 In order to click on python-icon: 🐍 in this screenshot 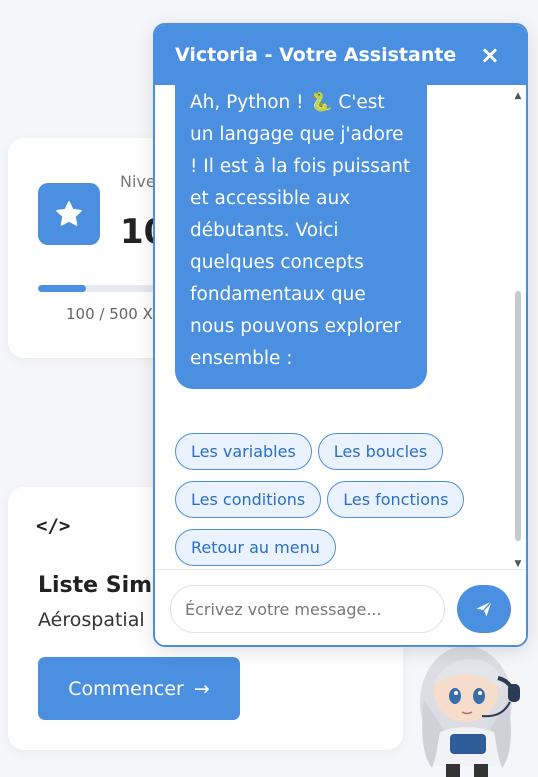, I will do `click(321, 102)`.